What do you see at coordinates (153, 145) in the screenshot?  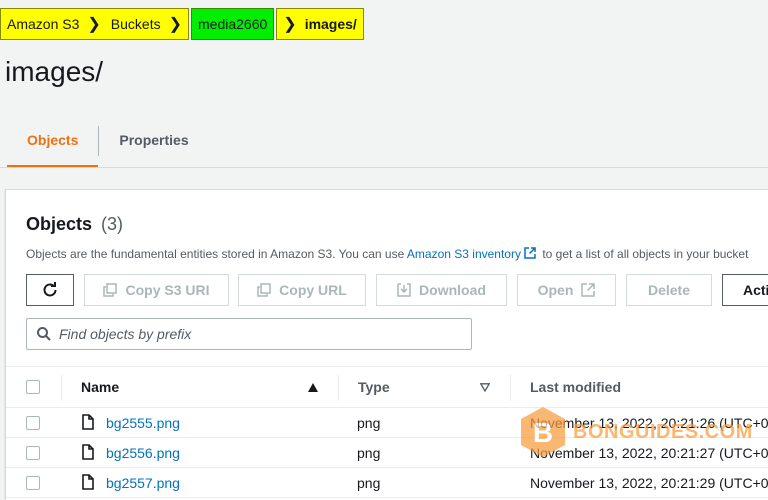 I see `tab-properties: Properties` at bounding box center [153, 145].